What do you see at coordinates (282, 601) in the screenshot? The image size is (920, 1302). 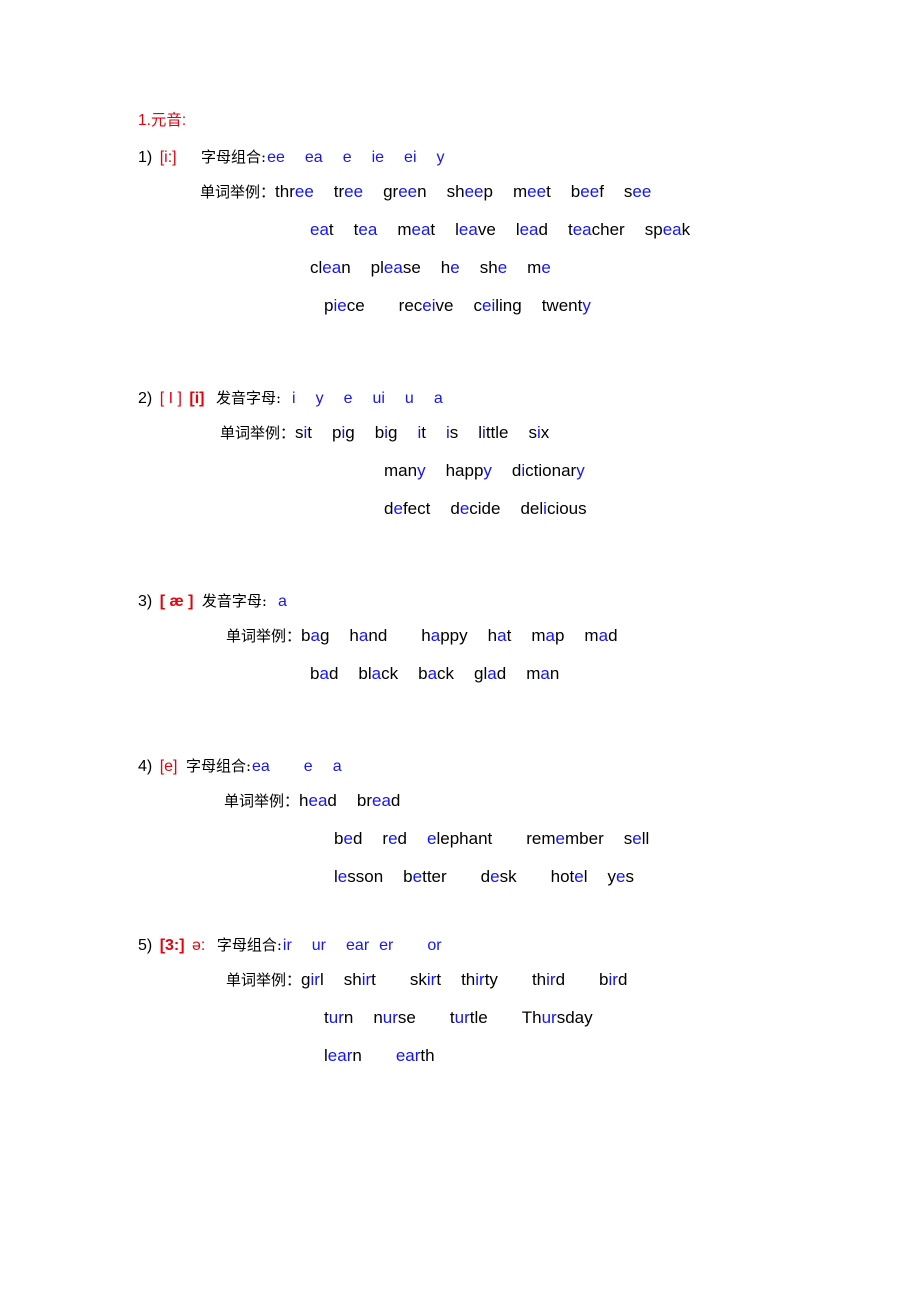 I see `entry-3-combo-0: a` at bounding box center [282, 601].